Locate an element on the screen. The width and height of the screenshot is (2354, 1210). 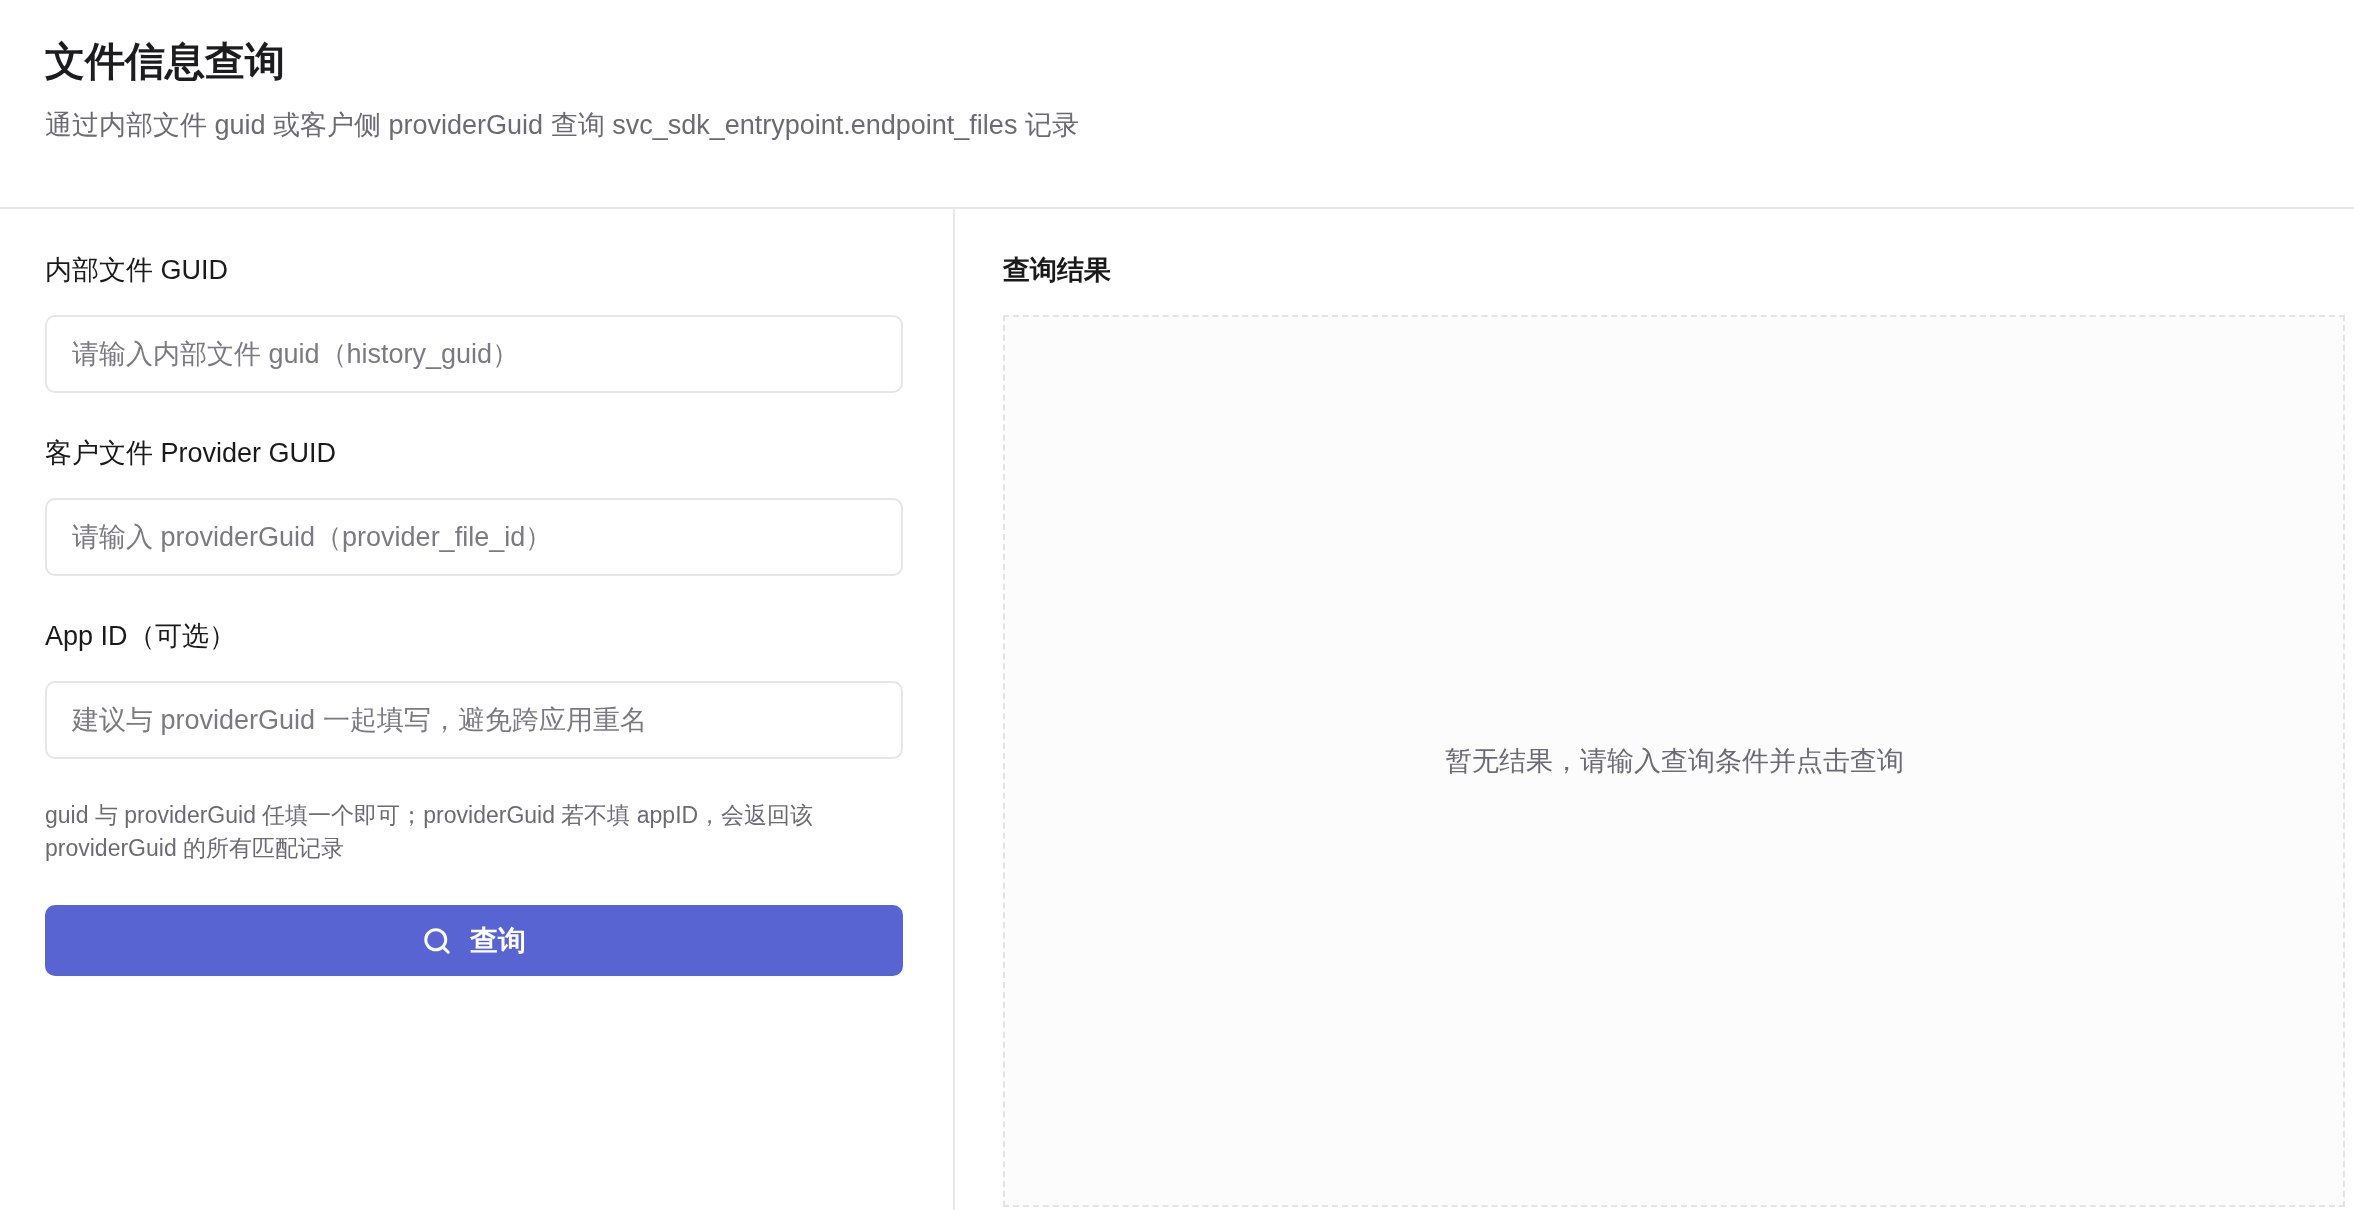
field-label: App ID（可选） is located at coordinates (141, 636).